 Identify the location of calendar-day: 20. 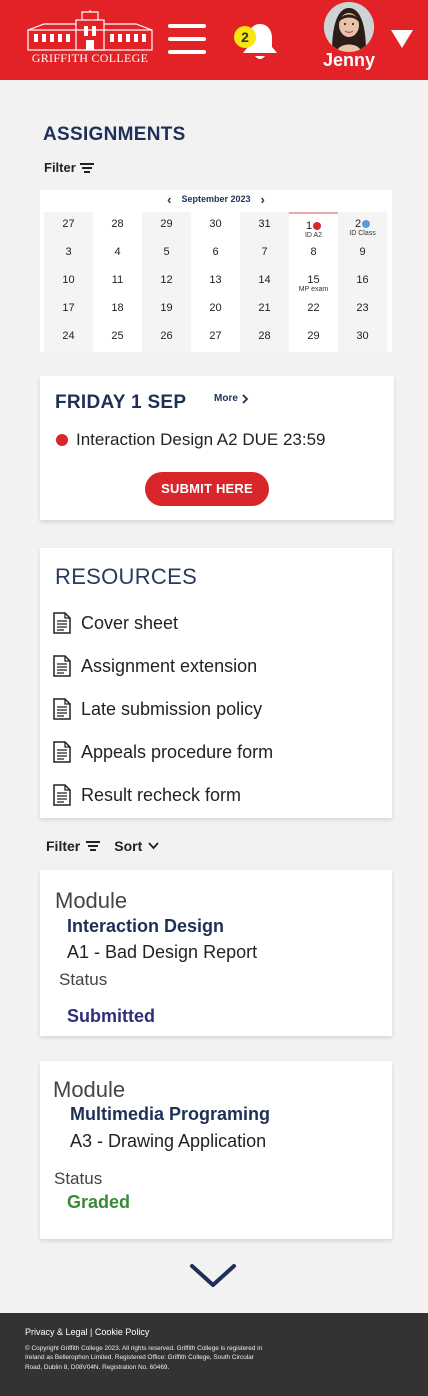
(215, 310).